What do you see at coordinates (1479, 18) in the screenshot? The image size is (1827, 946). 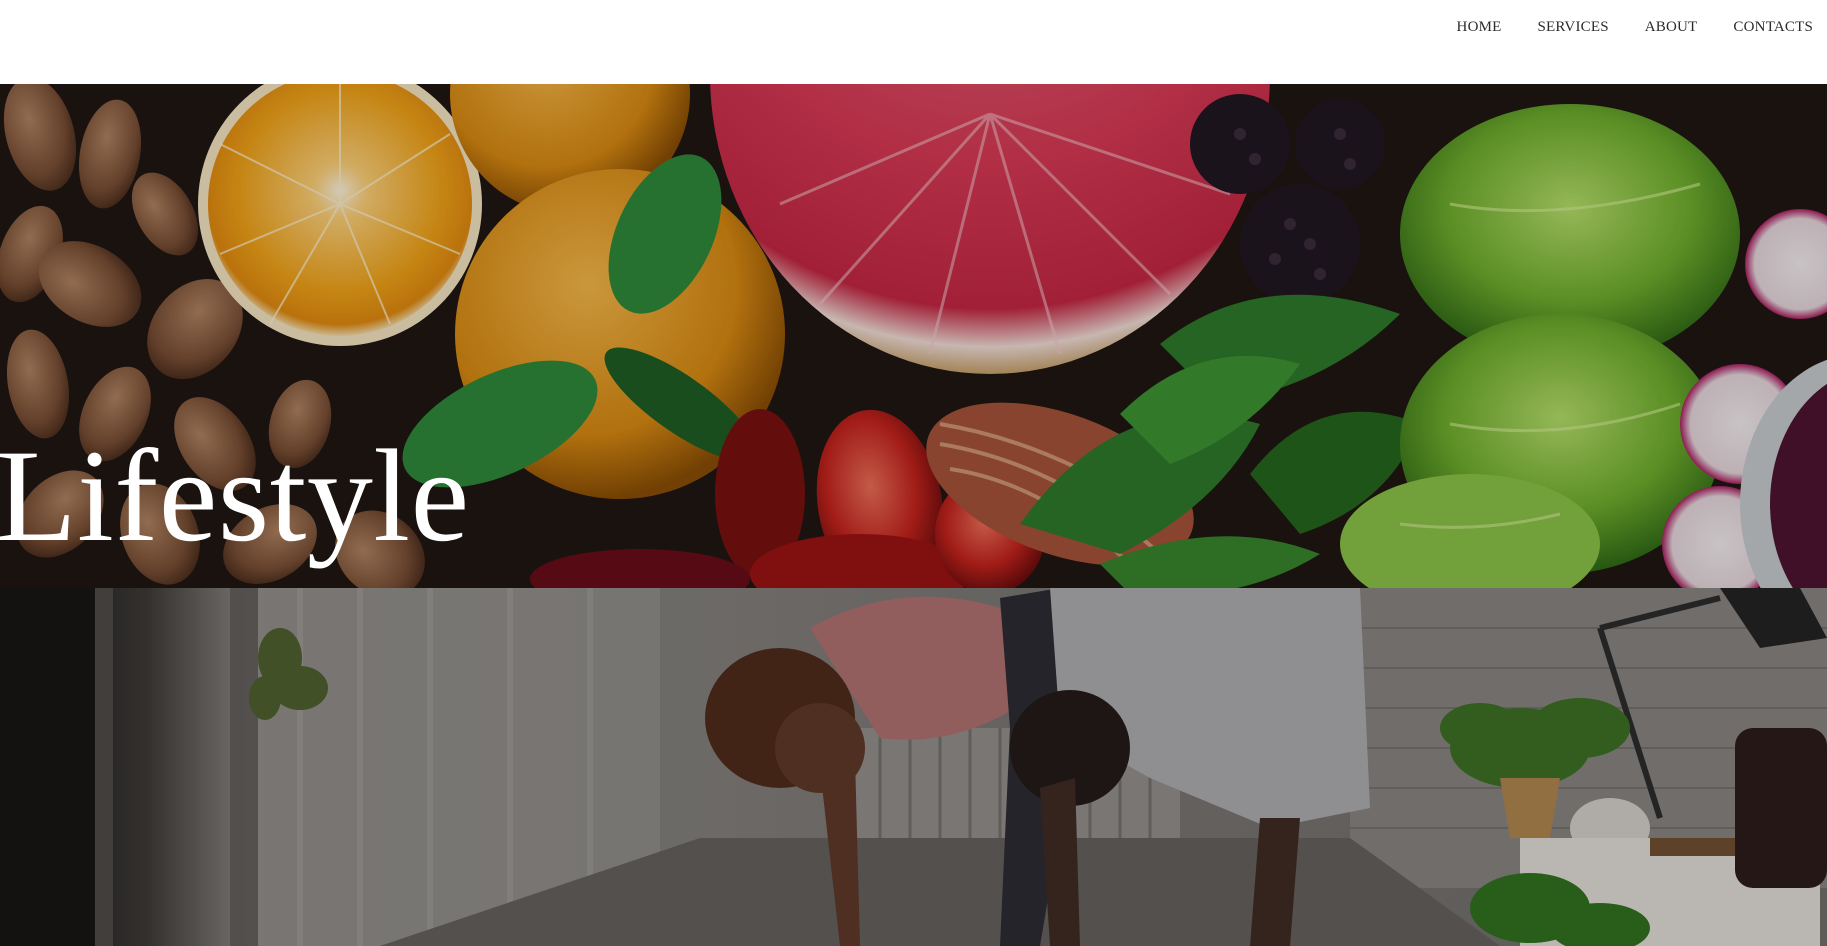 I see `nav-home: HOME` at bounding box center [1479, 18].